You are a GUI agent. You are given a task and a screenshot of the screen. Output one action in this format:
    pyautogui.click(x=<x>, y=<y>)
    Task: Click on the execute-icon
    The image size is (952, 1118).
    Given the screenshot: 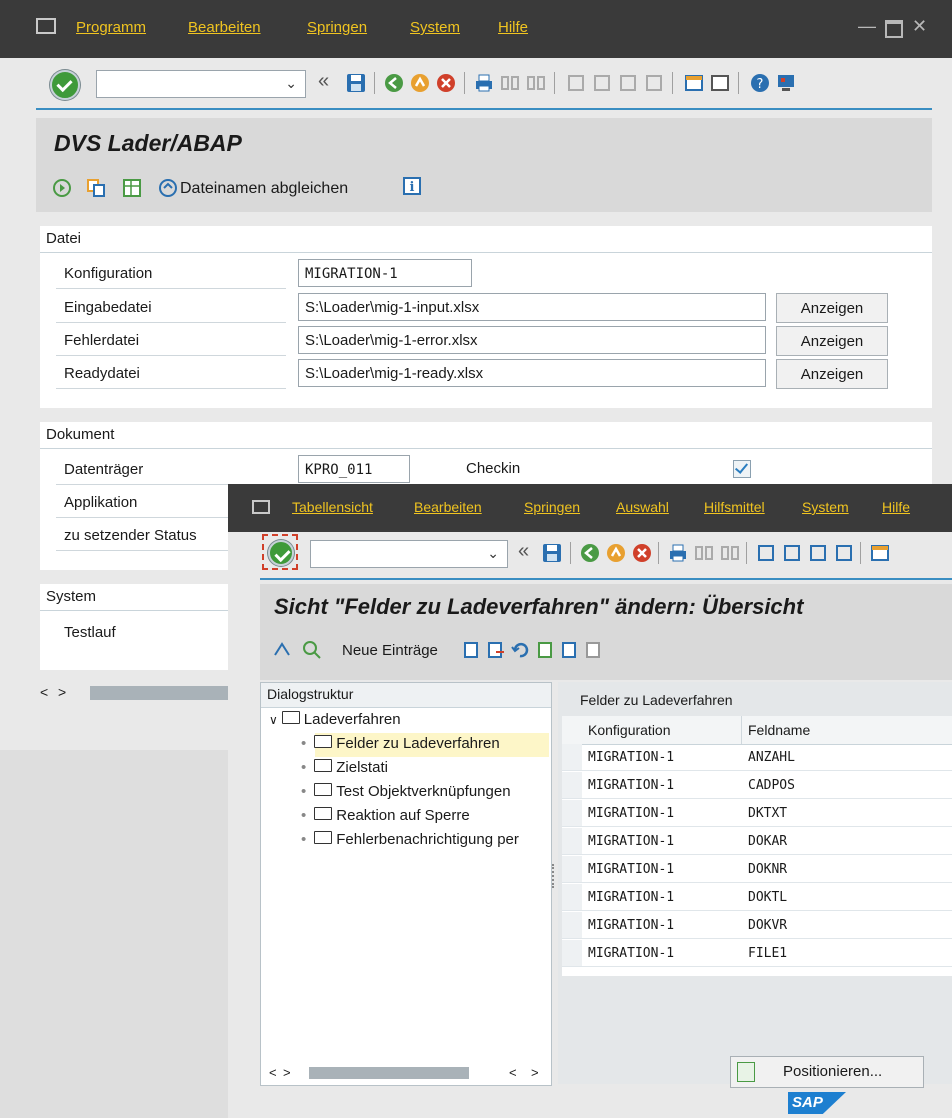 What is the action you would take?
    pyautogui.click(x=62, y=188)
    